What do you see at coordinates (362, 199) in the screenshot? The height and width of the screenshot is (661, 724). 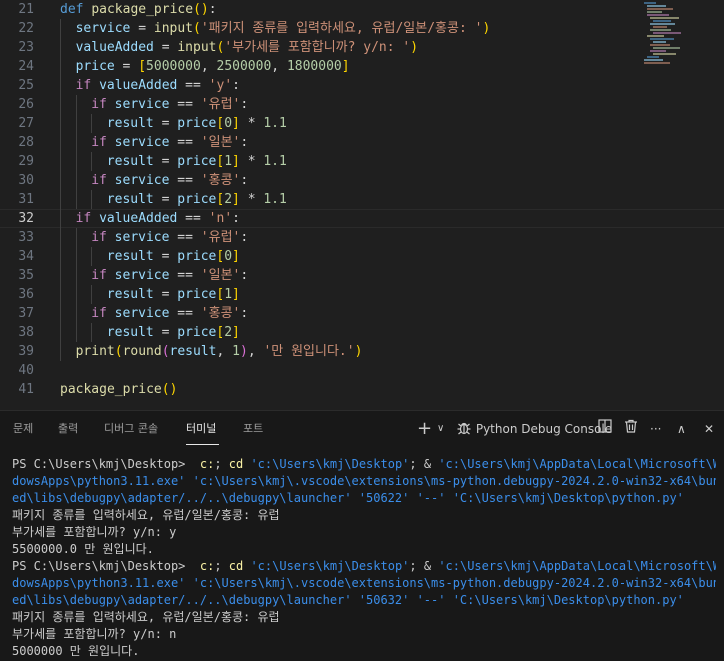 I see `code-line: 31 result = price[2] * 1.1` at bounding box center [362, 199].